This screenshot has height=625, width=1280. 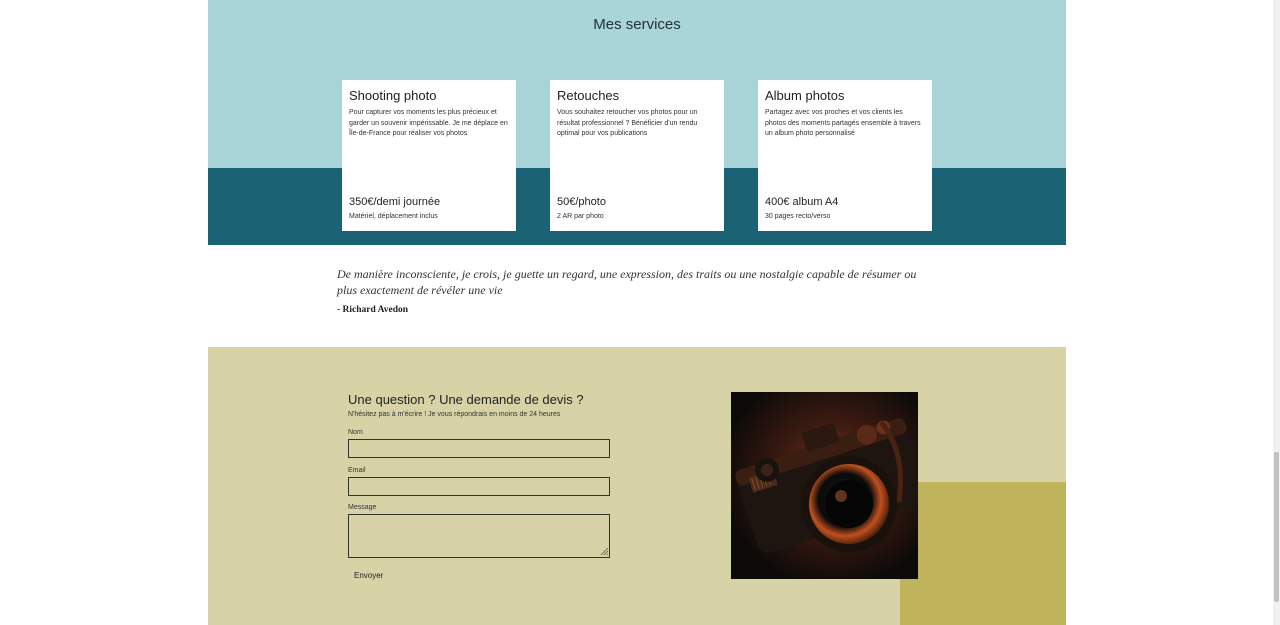 What do you see at coordinates (393, 216) in the screenshot?
I see `service-card-note: Matériel, déplacement inclus` at bounding box center [393, 216].